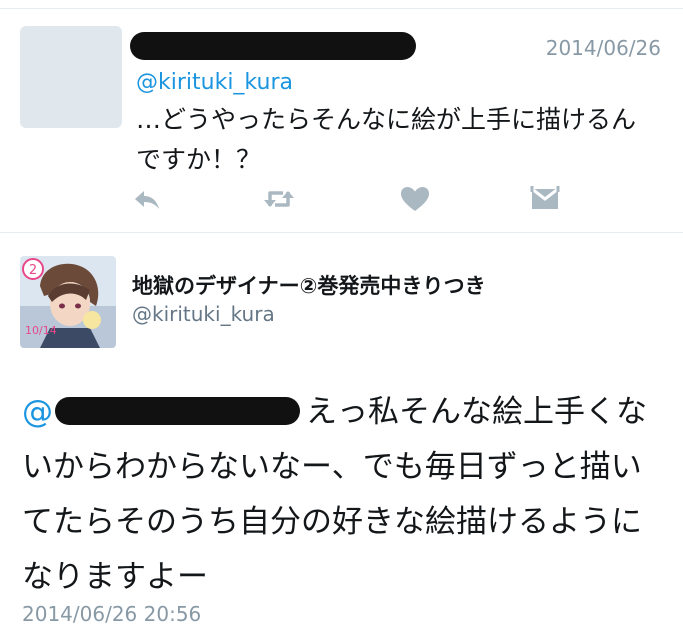 The height and width of the screenshot is (641, 683). Describe the element at coordinates (33, 270) in the screenshot. I see `svg-text: 2` at that location.